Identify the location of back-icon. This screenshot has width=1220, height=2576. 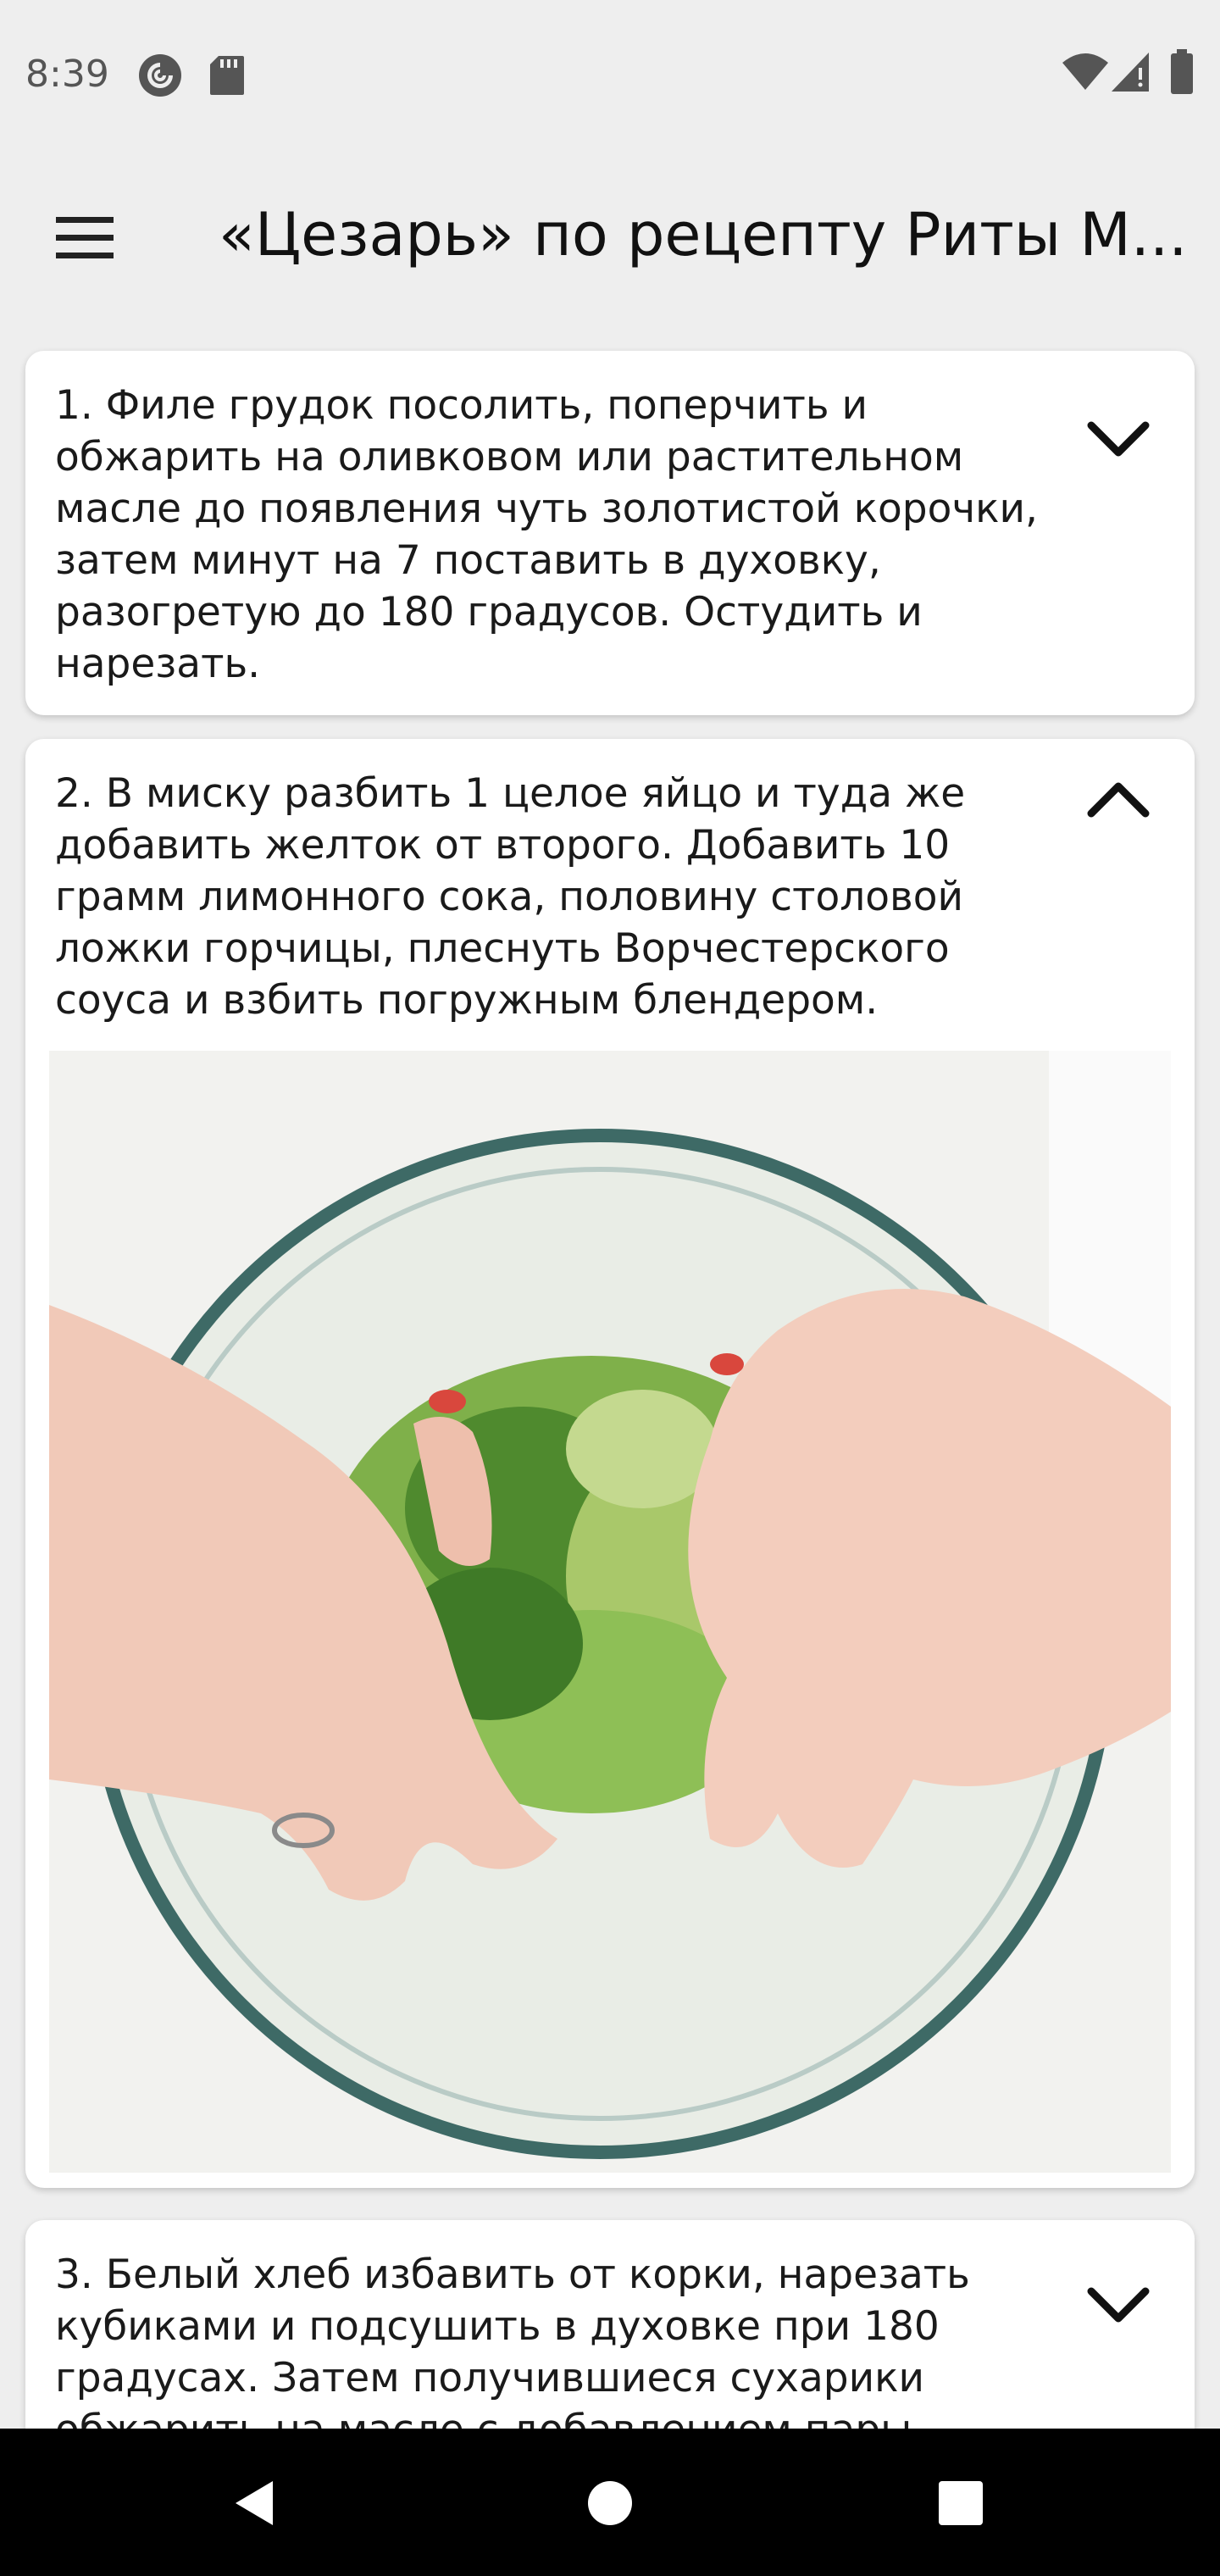
(254, 2505).